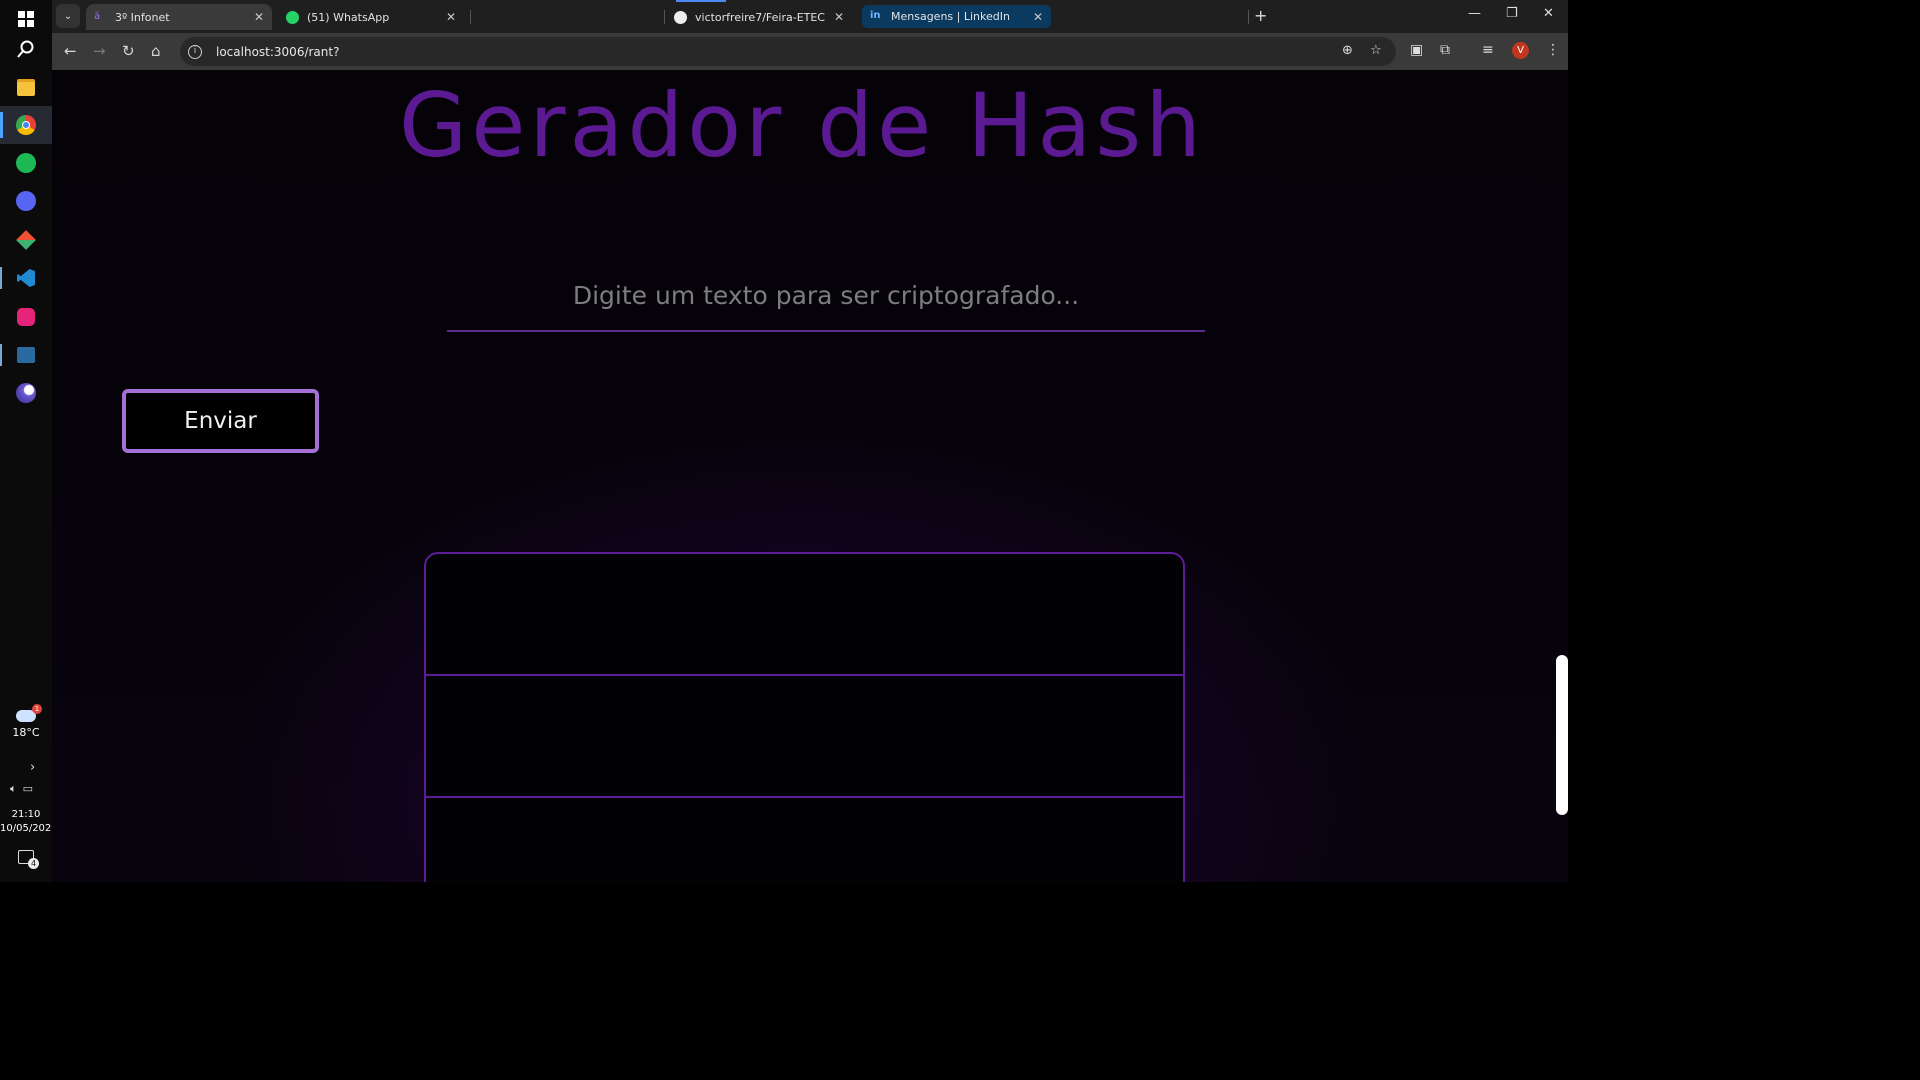 The width and height of the screenshot is (1920, 1080). I want to click on home-icon: ⌂, so click(156, 51).